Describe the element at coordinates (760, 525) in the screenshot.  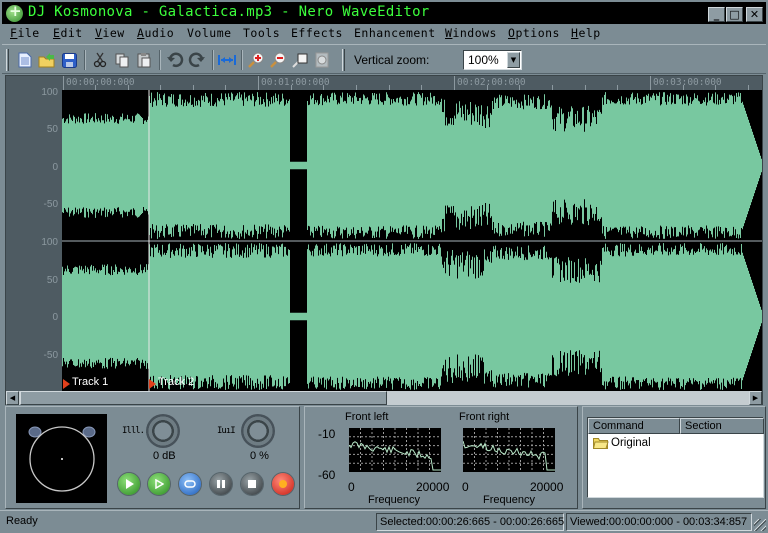
I see `resize-grip` at that location.